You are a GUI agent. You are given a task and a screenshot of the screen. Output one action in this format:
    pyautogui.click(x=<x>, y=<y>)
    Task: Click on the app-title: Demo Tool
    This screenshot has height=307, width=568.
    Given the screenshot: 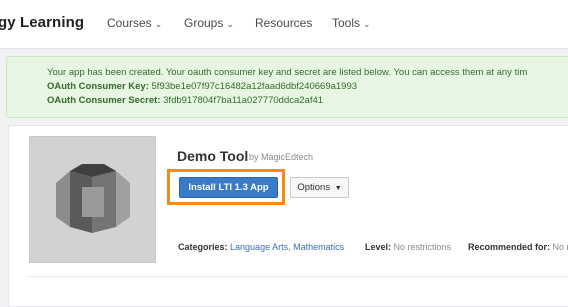 What is the action you would take?
    pyautogui.click(x=213, y=156)
    